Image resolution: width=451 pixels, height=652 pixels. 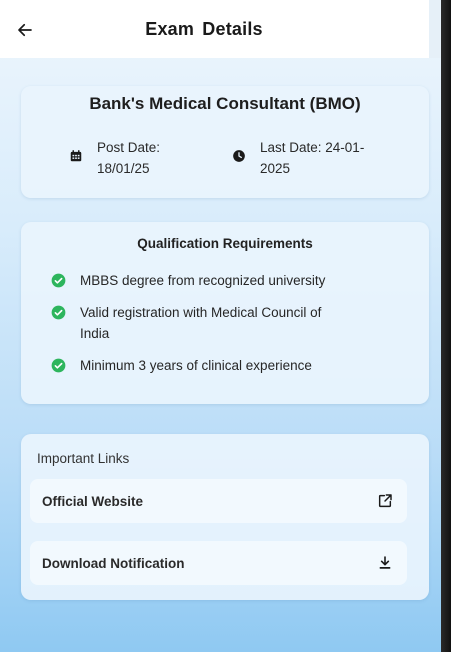 I want to click on calendar-icon, so click(x=76, y=156).